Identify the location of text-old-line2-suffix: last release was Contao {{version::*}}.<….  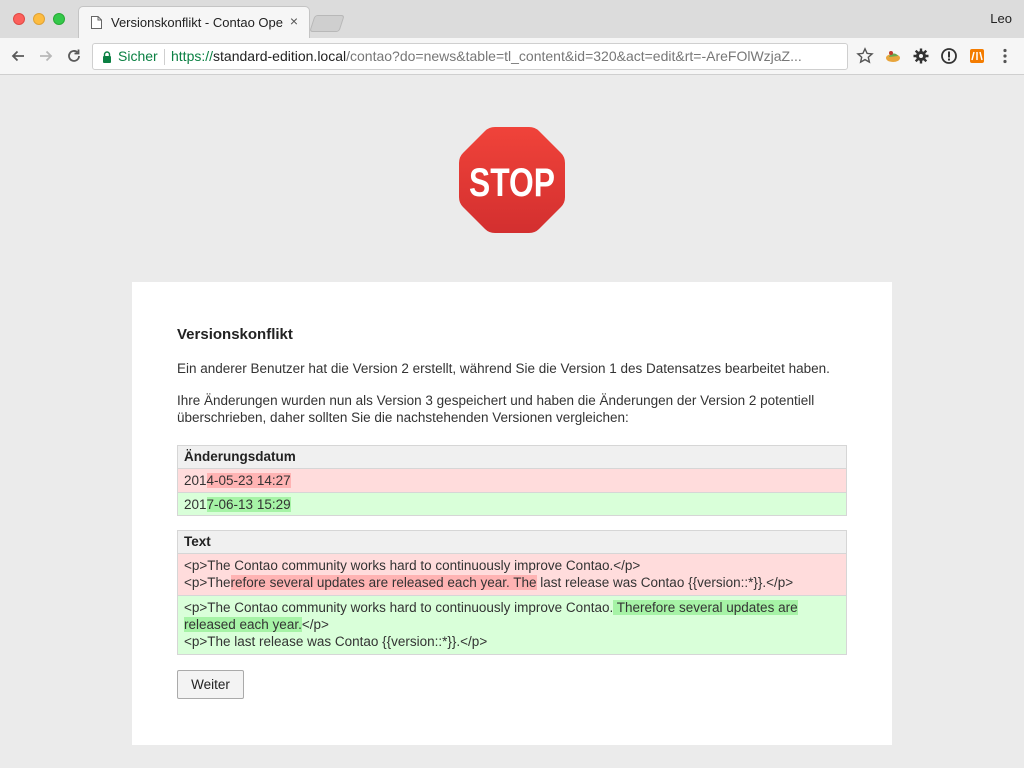
(665, 582).